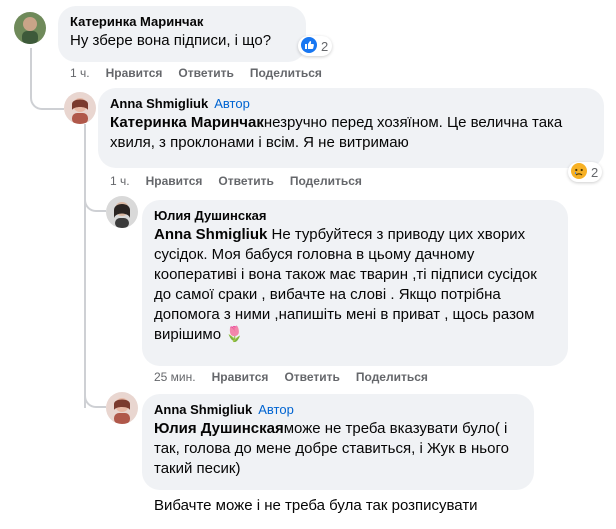 Image resolution: width=616 pixels, height=529 pixels. I want to click on comment-text: Ну збере вона підписи, і що?, so click(171, 40).